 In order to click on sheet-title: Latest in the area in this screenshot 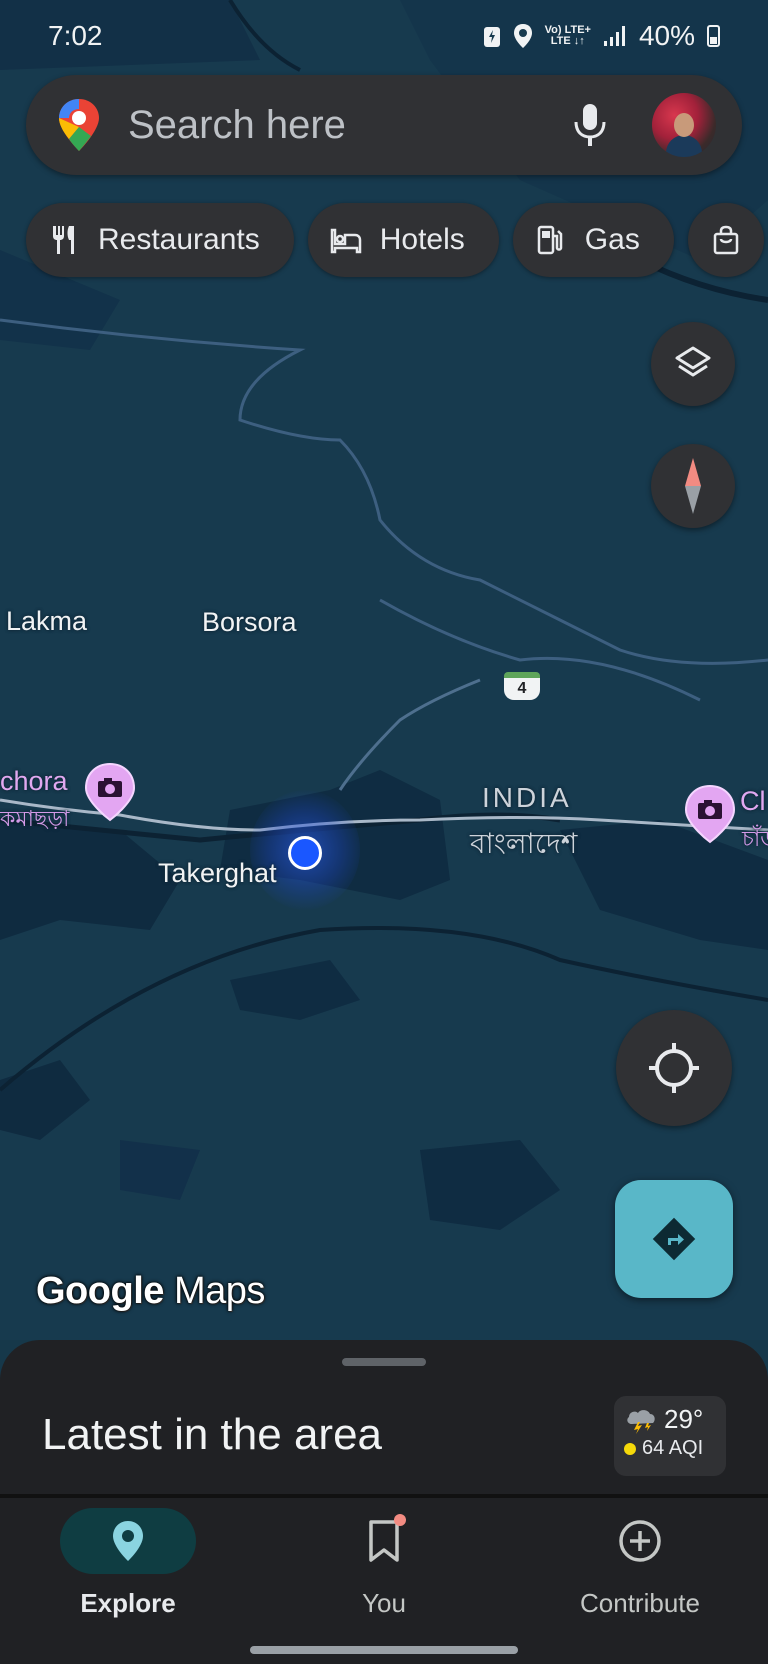, I will do `click(212, 1434)`.